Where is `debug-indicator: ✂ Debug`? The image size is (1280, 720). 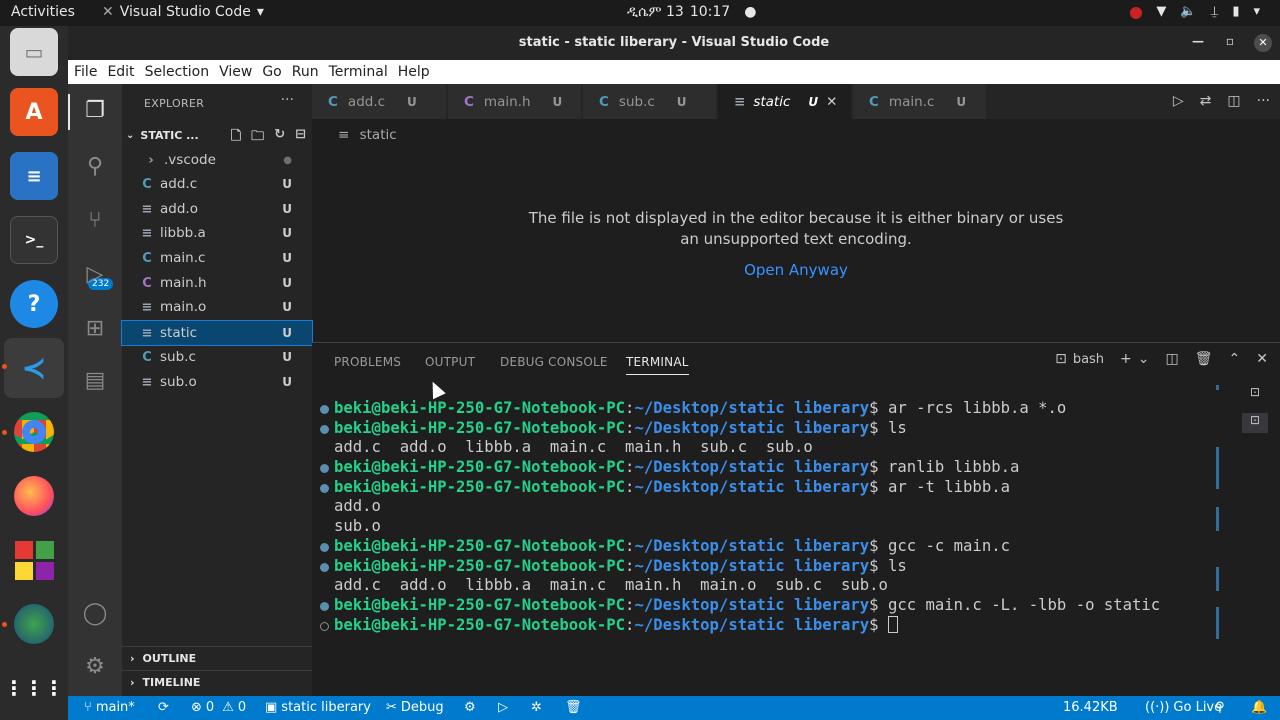
debug-indicator: ✂ Debug is located at coordinates (415, 707).